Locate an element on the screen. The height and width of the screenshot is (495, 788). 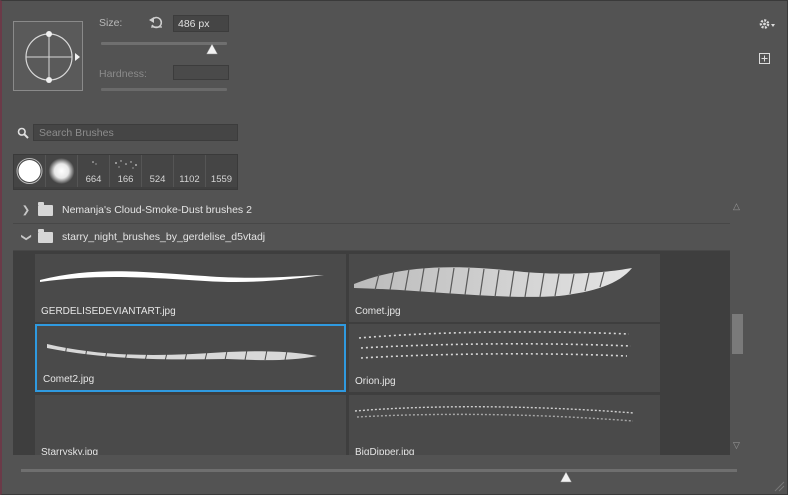
brush-tile: Starrysky.jpg is located at coordinates (190, 425).